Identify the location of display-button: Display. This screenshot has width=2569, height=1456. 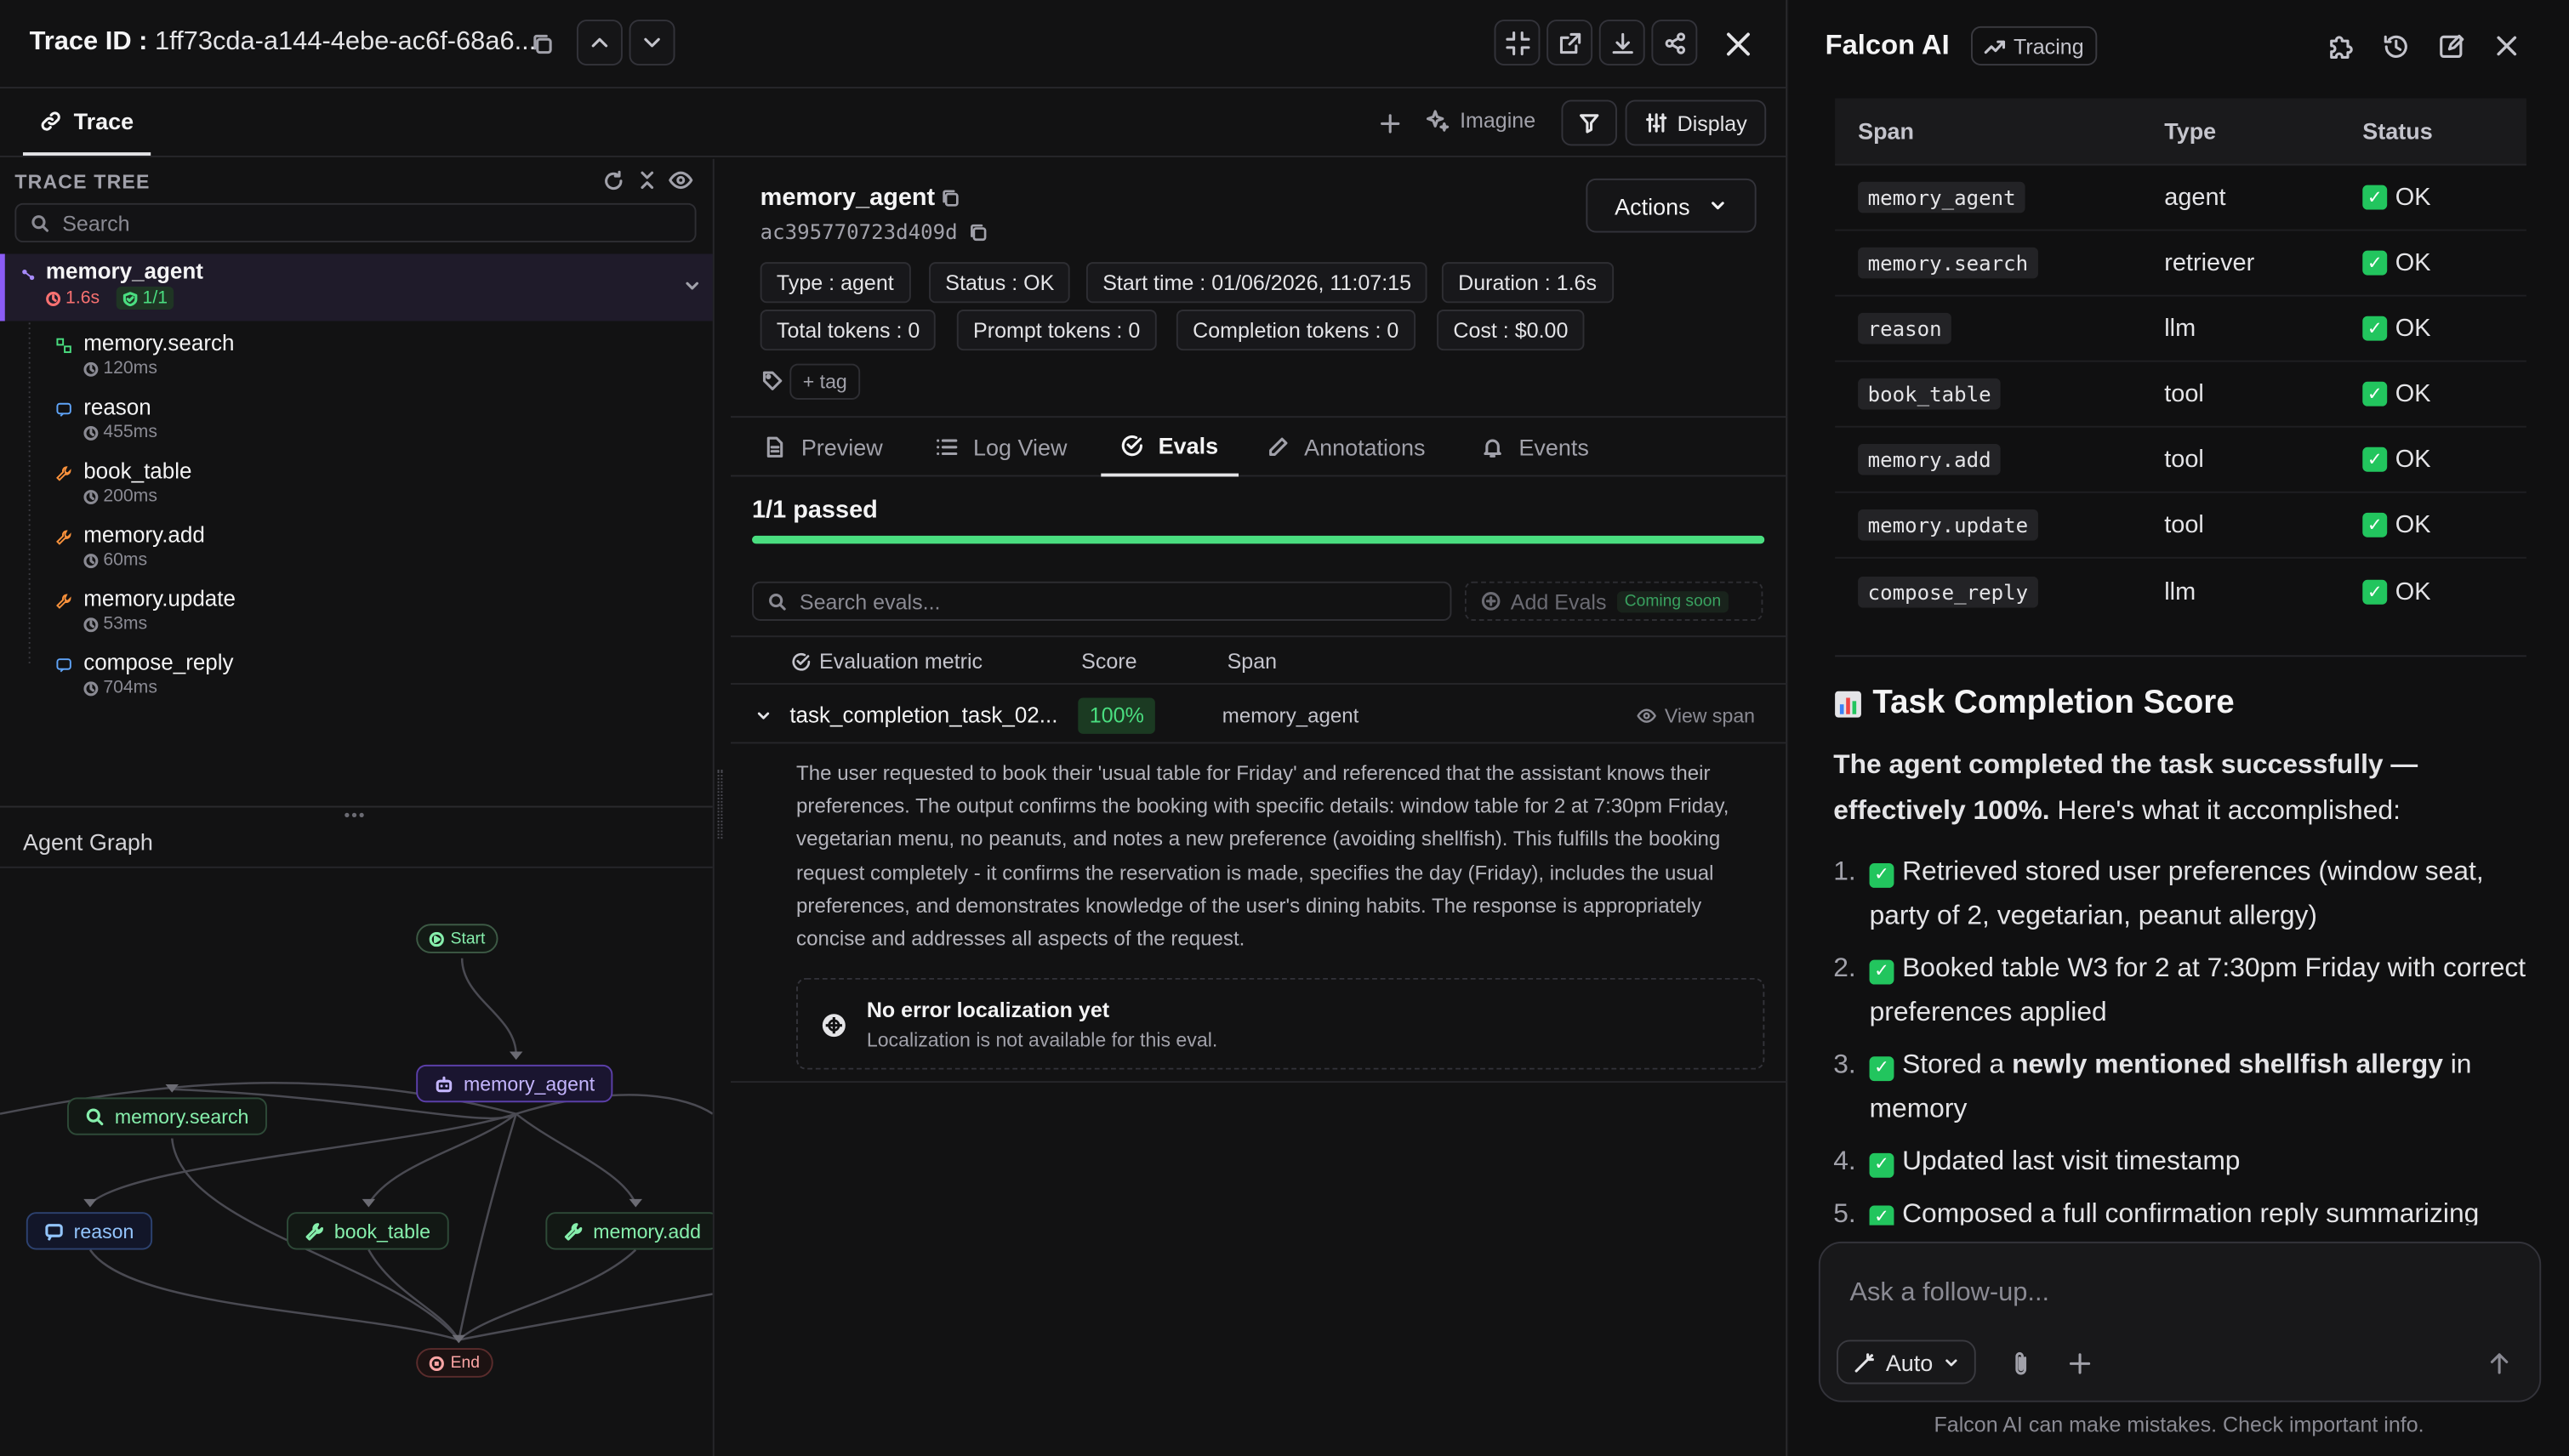
(1696, 123).